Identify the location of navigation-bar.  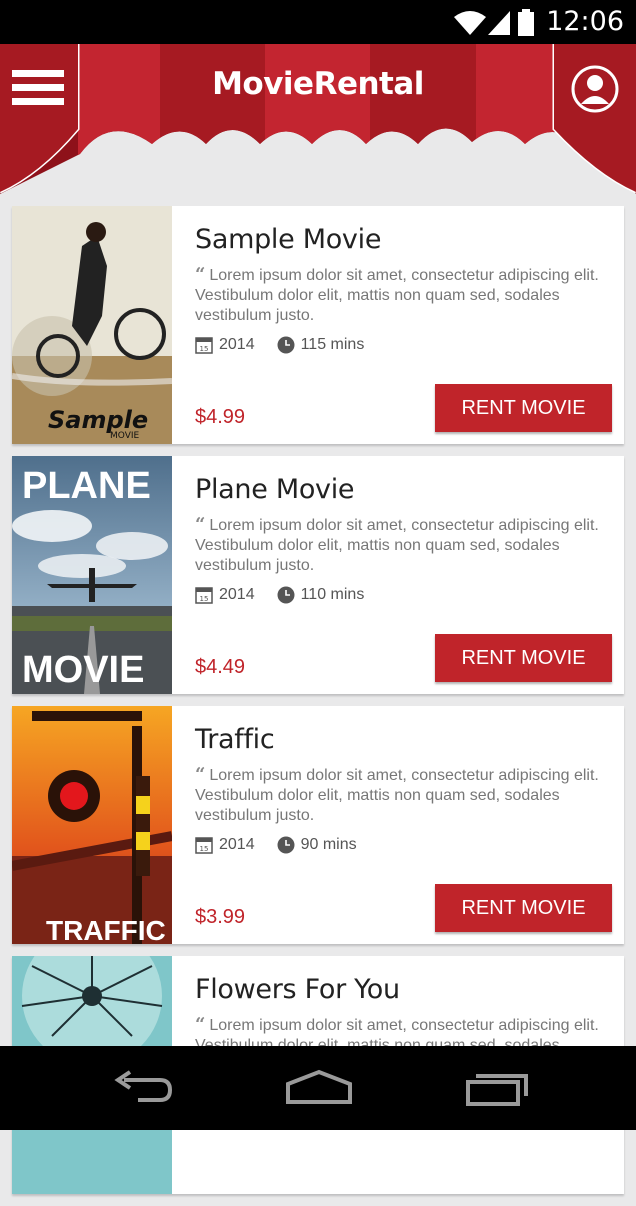
(318, 1088).